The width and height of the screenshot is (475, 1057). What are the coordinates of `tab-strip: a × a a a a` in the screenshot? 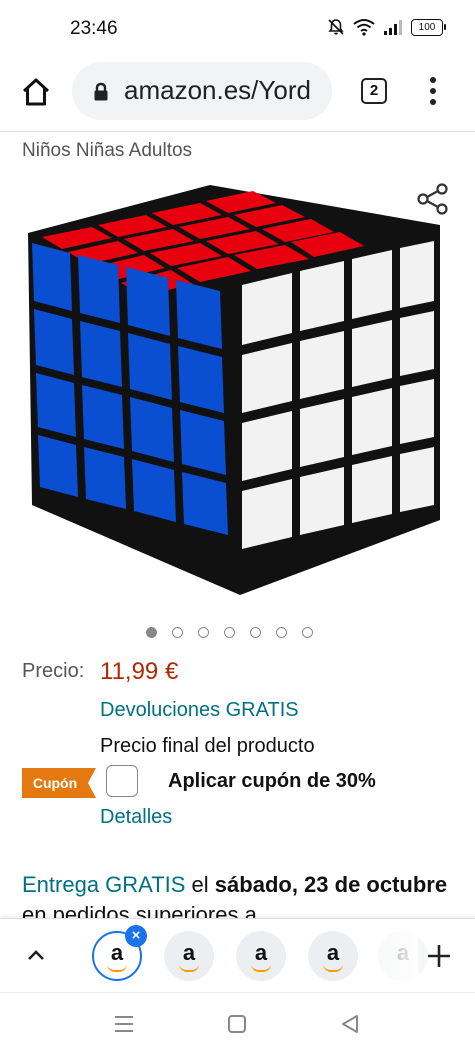 It's located at (237, 955).